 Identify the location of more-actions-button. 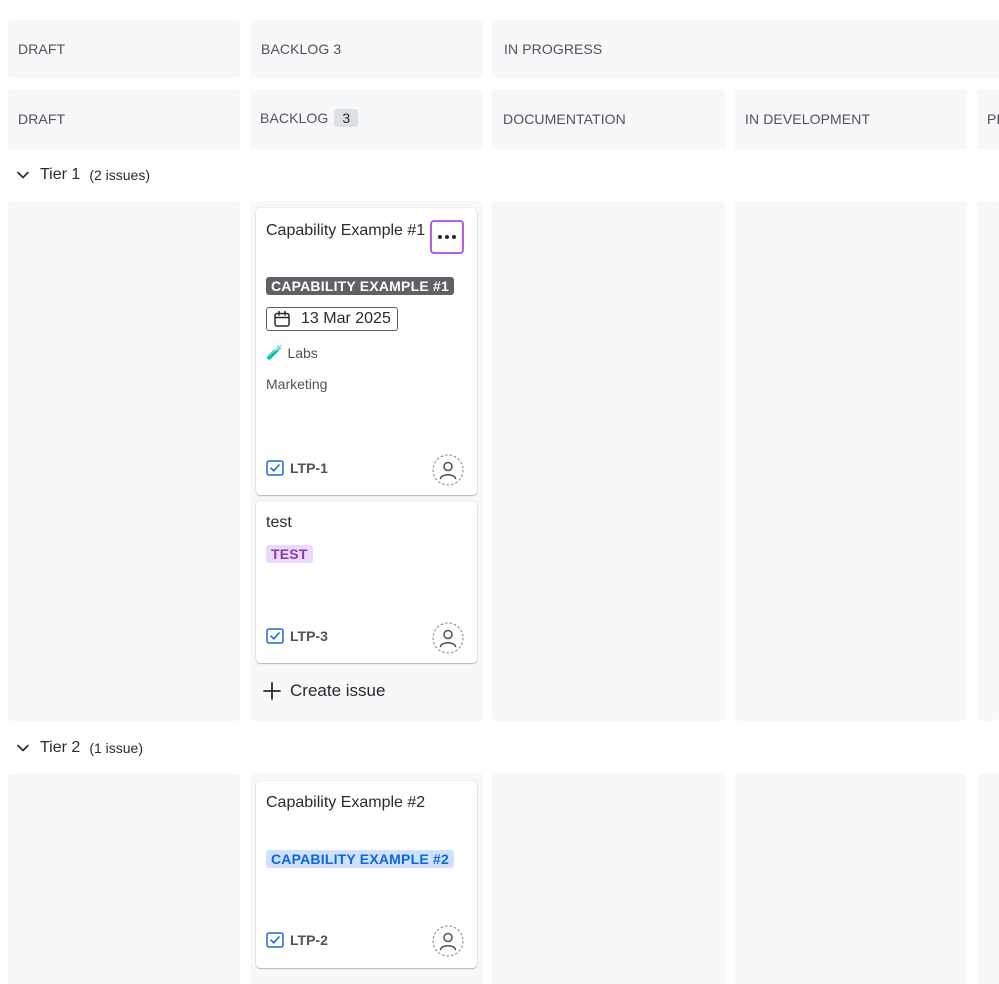
(447, 237).